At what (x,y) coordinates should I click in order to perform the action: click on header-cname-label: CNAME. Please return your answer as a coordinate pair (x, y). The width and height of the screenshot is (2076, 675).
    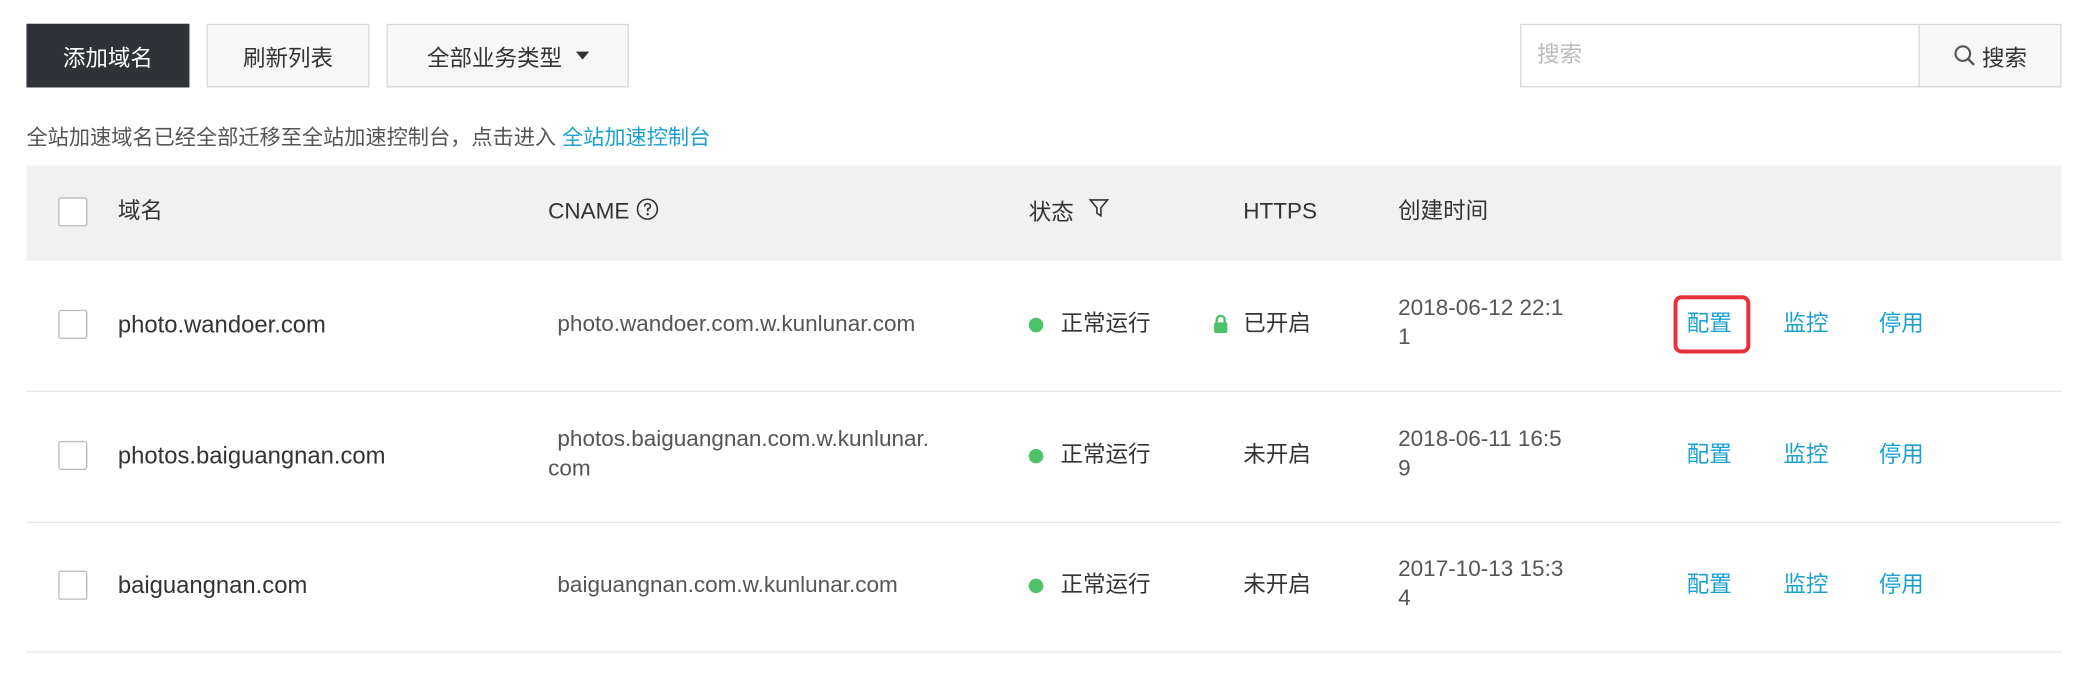
    Looking at the image, I should click on (589, 211).